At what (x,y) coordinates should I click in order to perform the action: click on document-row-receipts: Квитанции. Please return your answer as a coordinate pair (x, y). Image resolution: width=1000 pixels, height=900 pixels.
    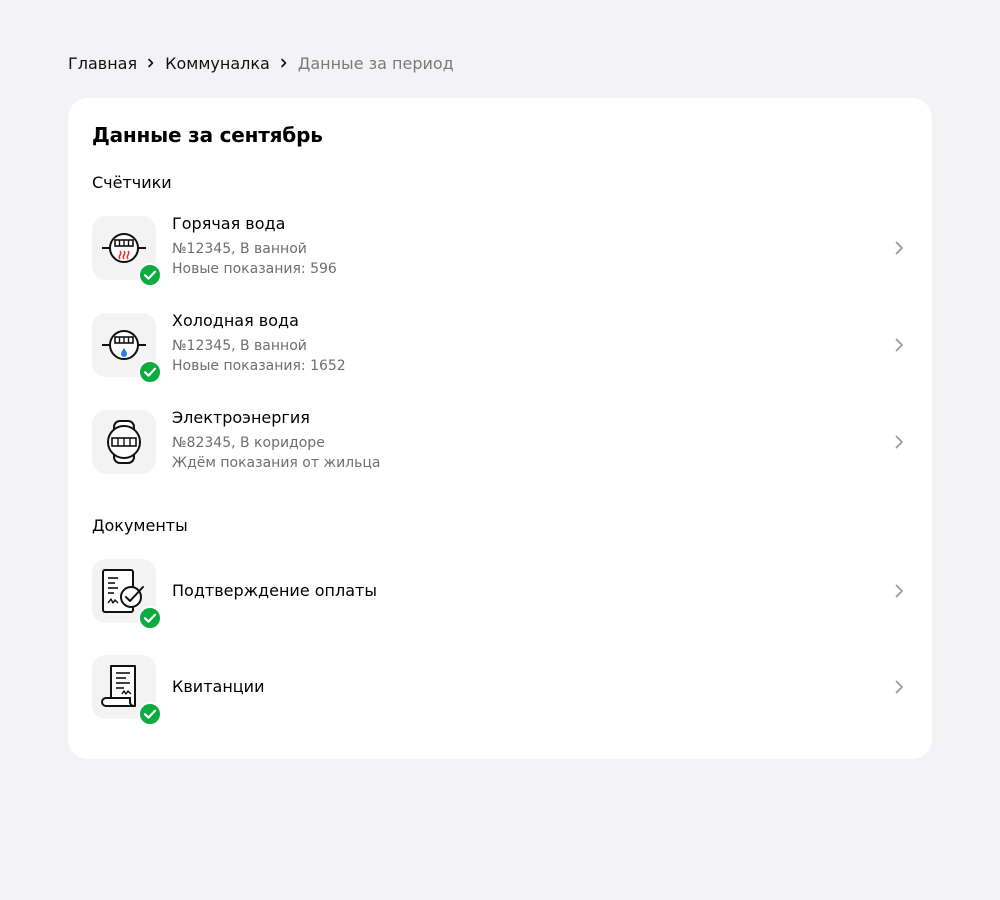
    Looking at the image, I should click on (500, 690).